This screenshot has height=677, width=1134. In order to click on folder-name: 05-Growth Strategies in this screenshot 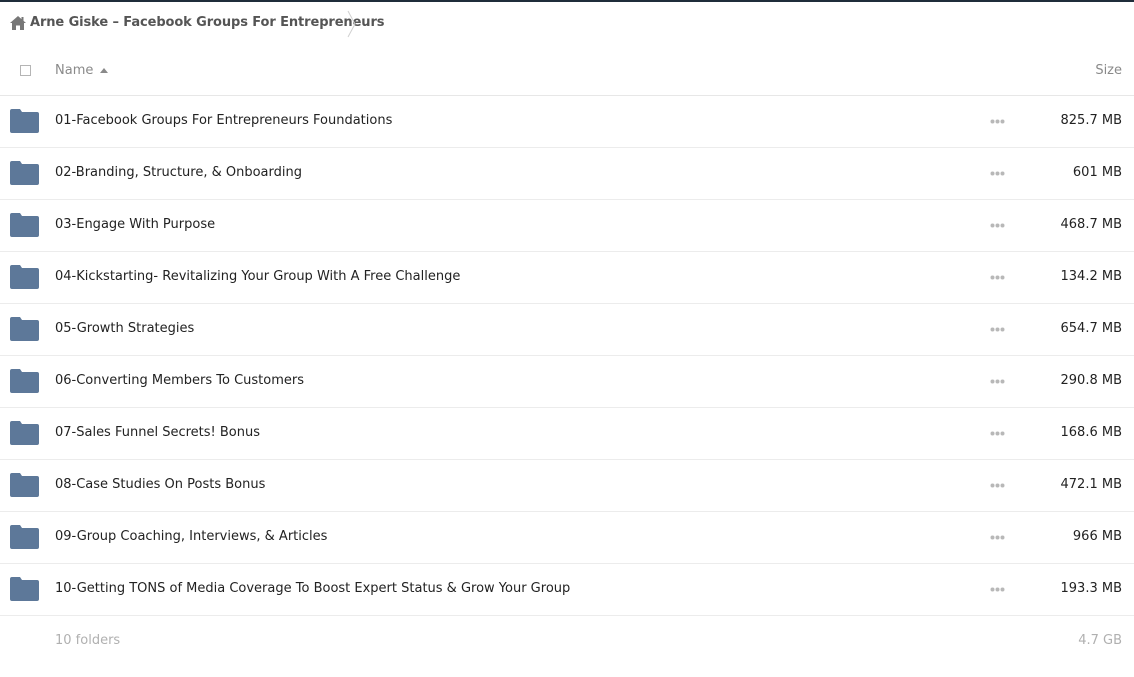, I will do `click(124, 329)`.